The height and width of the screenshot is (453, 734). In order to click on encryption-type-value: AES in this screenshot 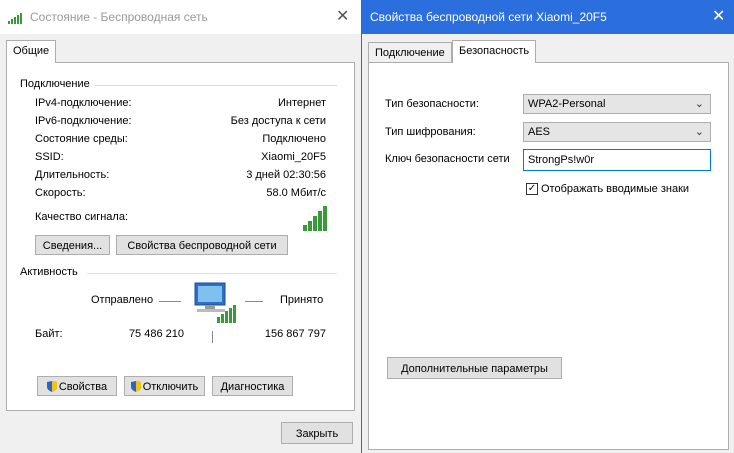, I will do `click(539, 132)`.